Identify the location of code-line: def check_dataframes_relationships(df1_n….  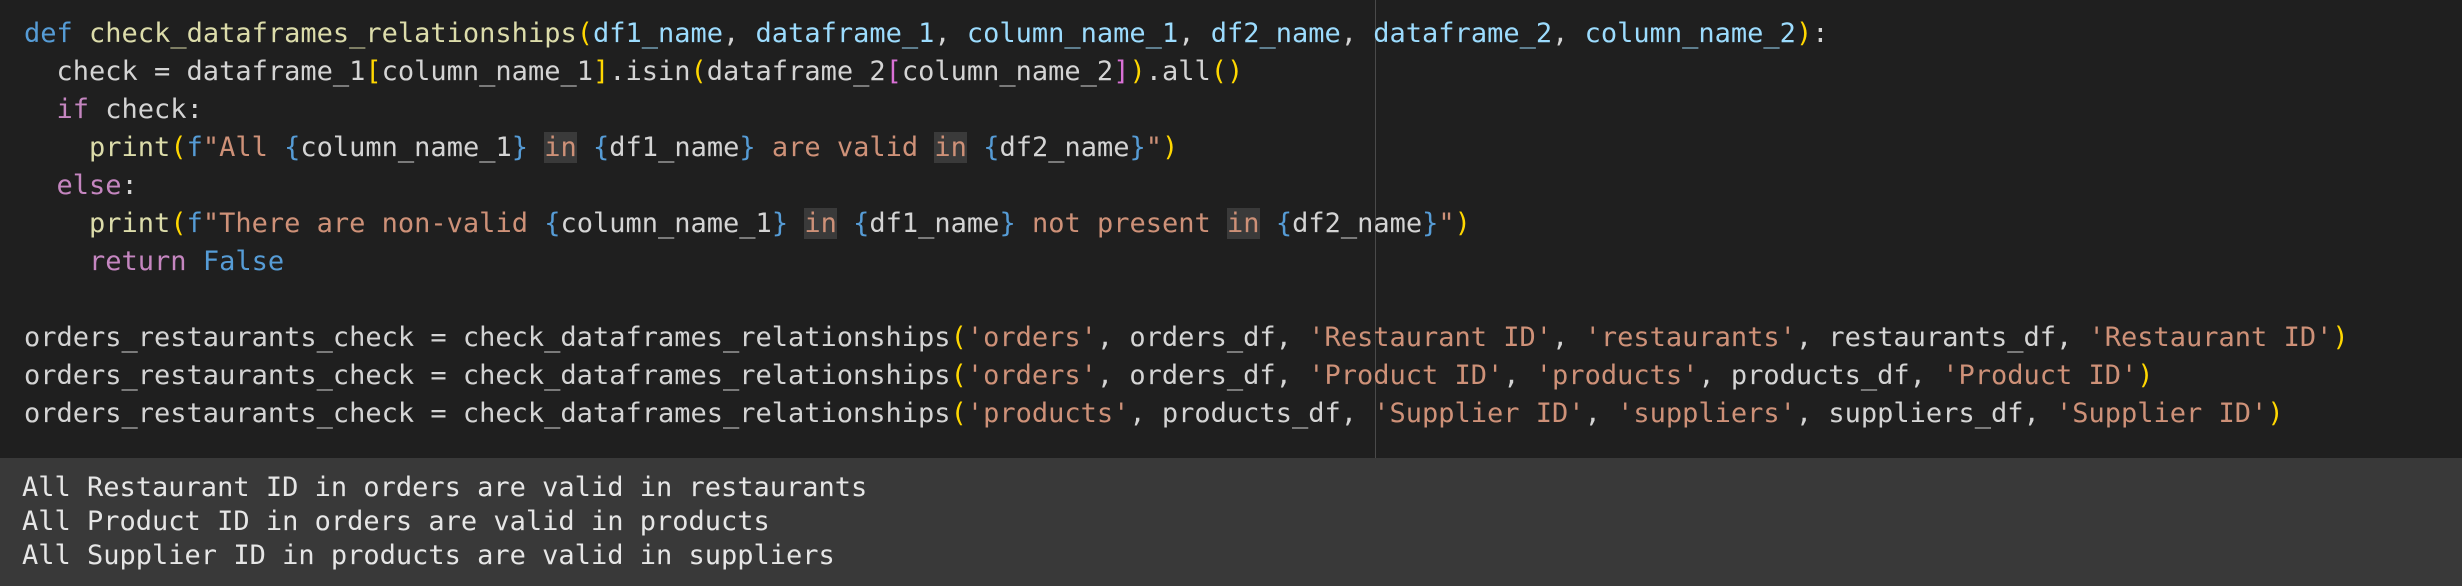
(1186, 34).